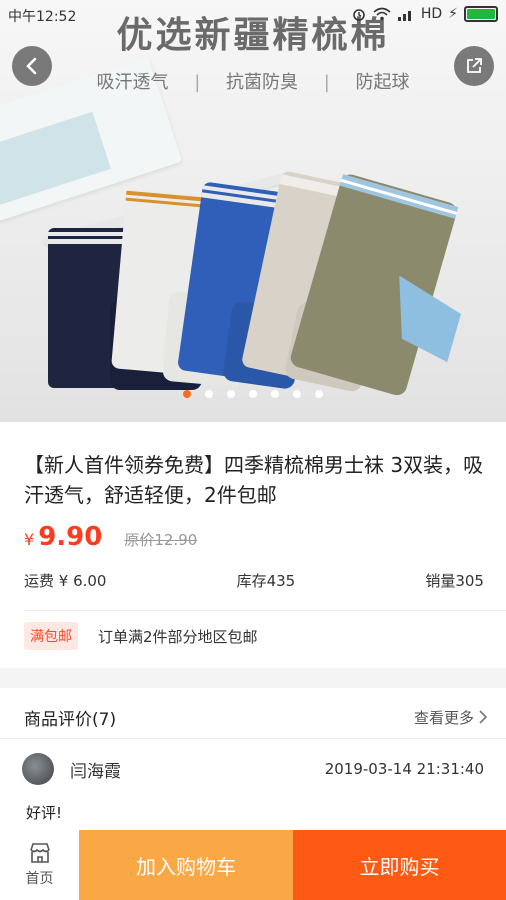 This screenshot has height=900, width=506. I want to click on review-text: 好评!, so click(44, 813).